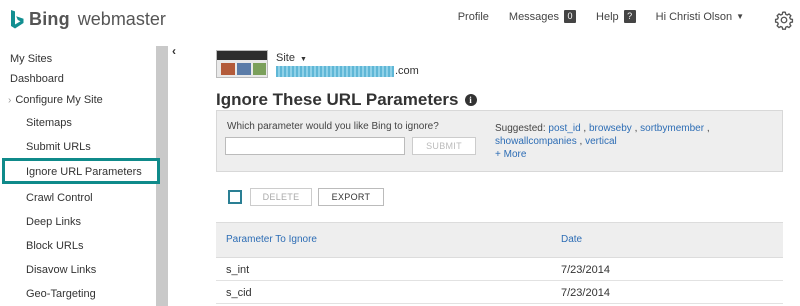 The image size is (800, 306). Describe the element at coordinates (49, 123) in the screenshot. I see `sidebar-item-sitemaps: Sitemaps` at that location.